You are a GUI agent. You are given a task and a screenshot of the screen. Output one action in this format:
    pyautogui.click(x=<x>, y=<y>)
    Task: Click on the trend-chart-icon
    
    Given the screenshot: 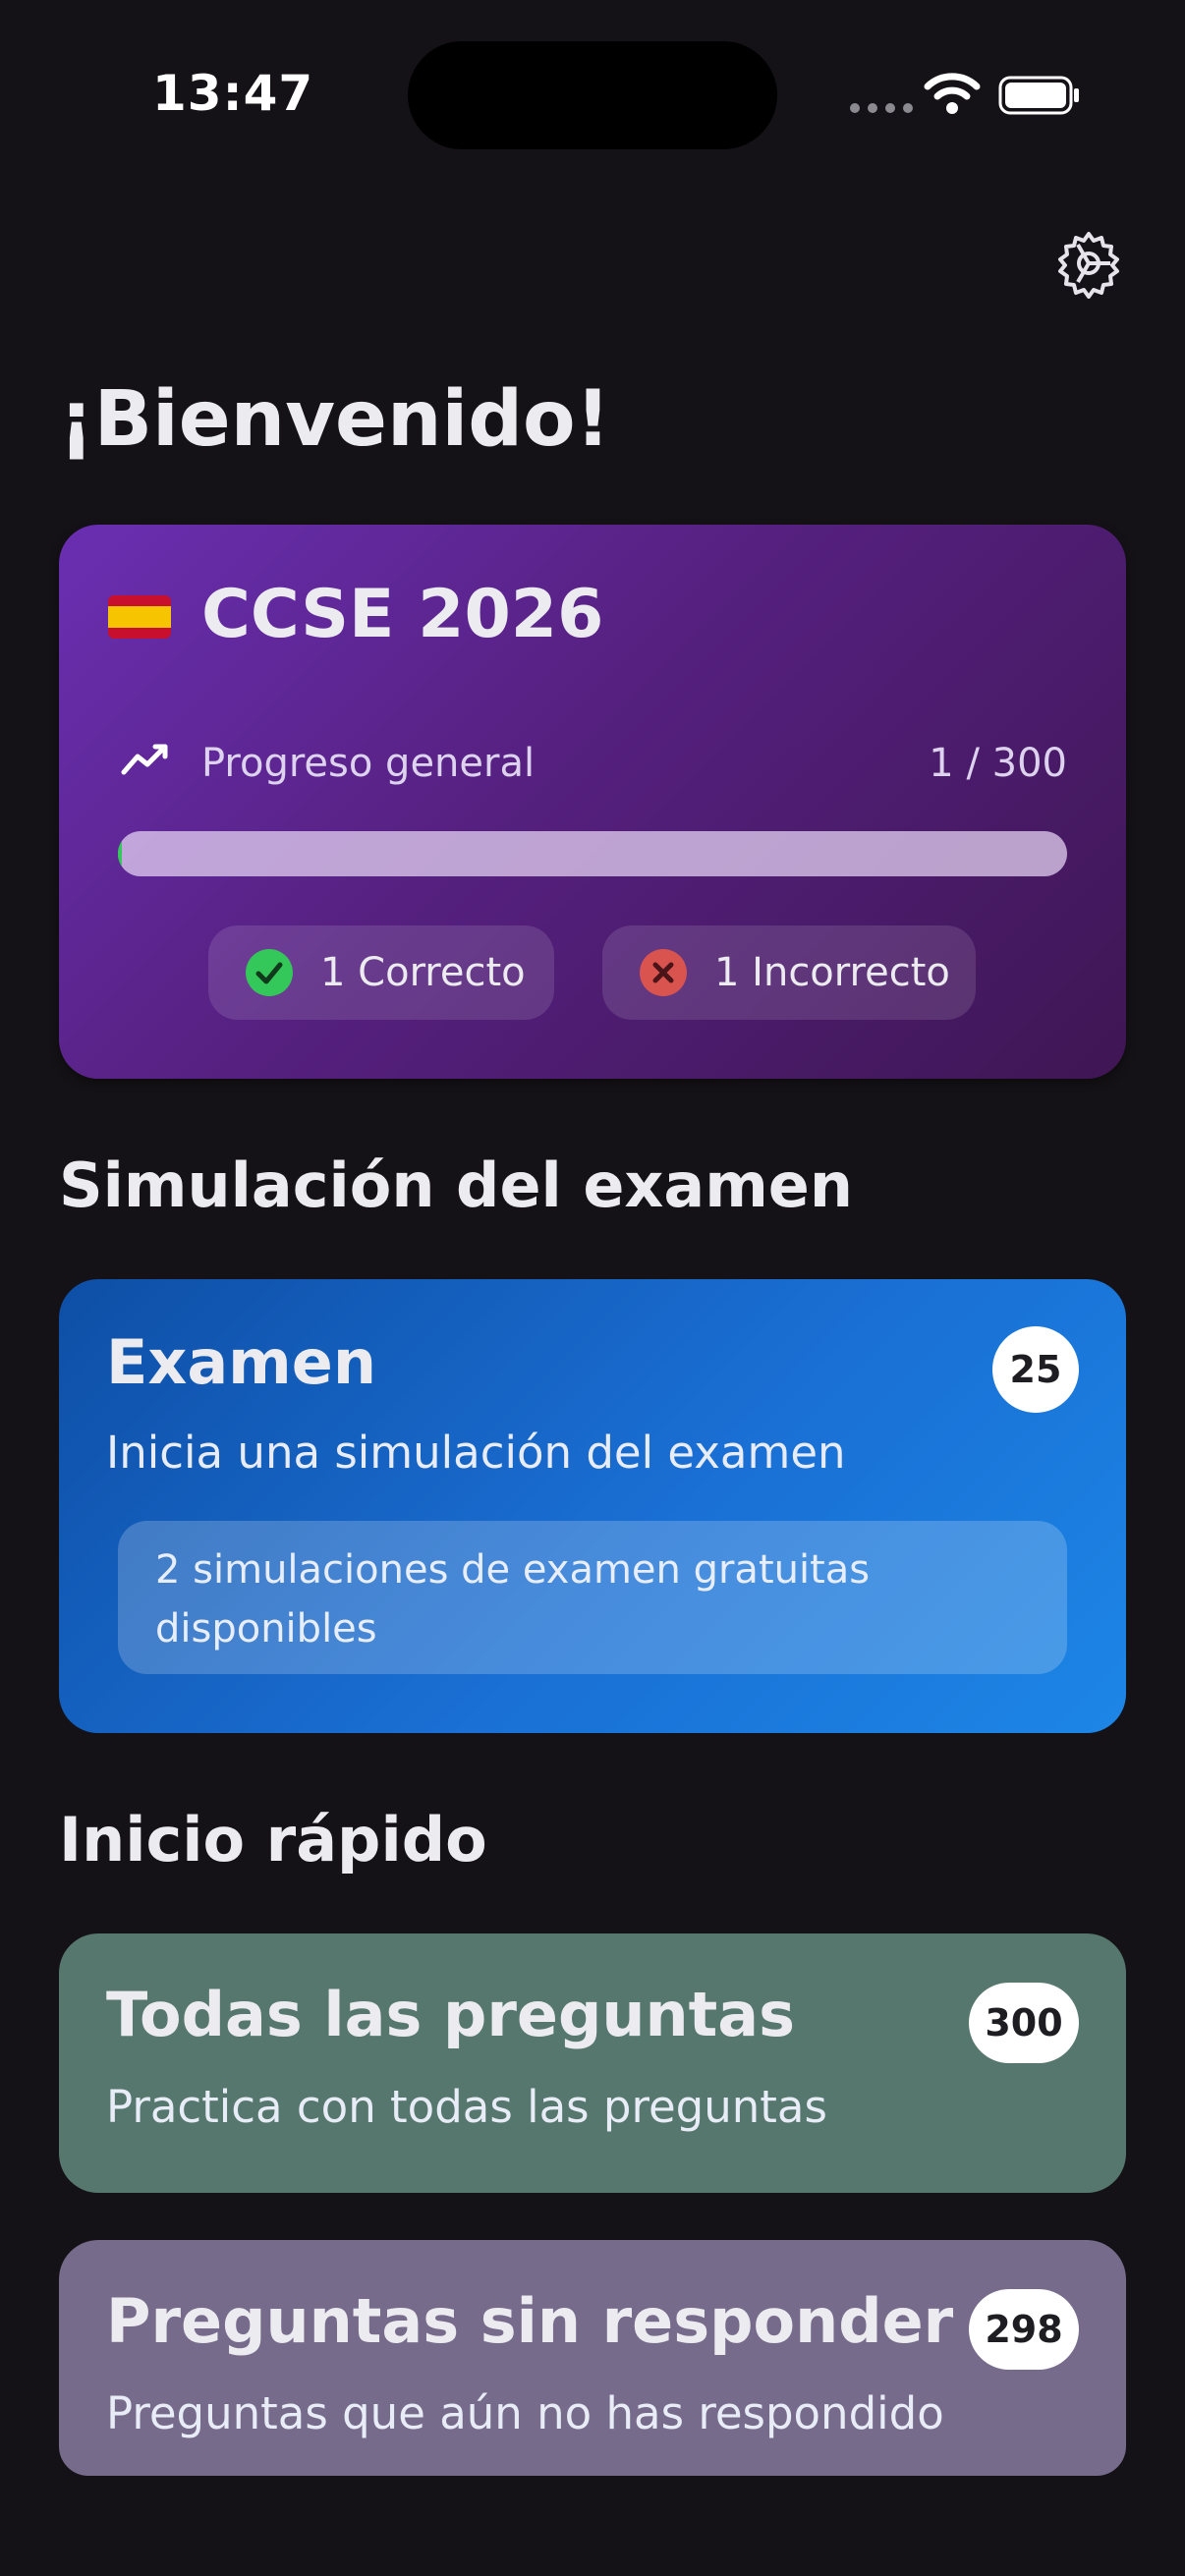 What is the action you would take?
    pyautogui.click(x=145, y=759)
    